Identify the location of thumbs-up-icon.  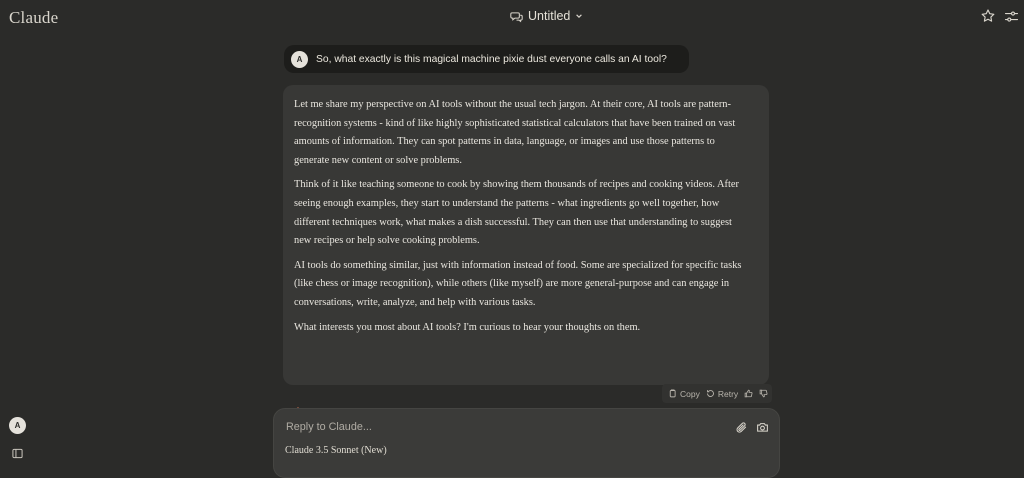
(748, 393).